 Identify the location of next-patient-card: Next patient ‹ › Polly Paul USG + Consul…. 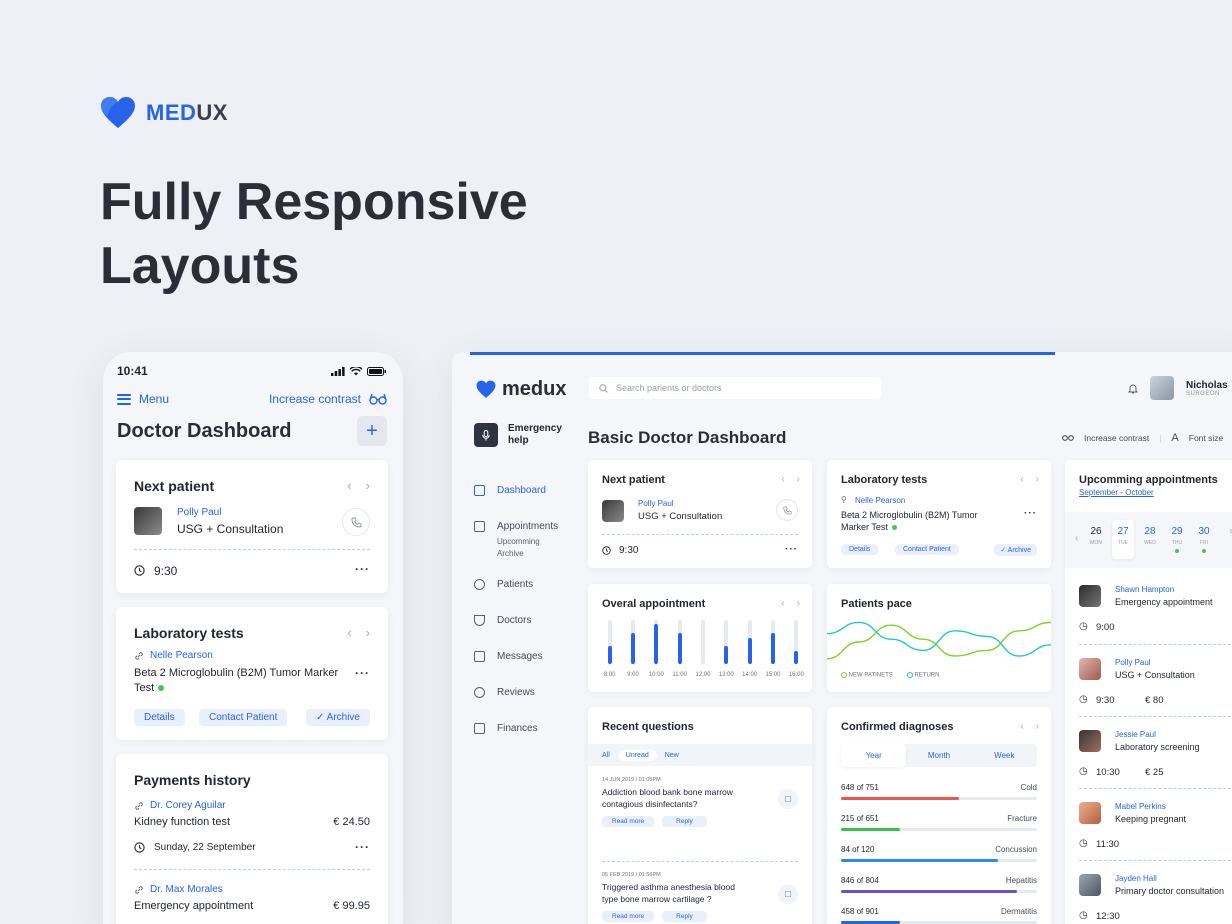
(252, 526).